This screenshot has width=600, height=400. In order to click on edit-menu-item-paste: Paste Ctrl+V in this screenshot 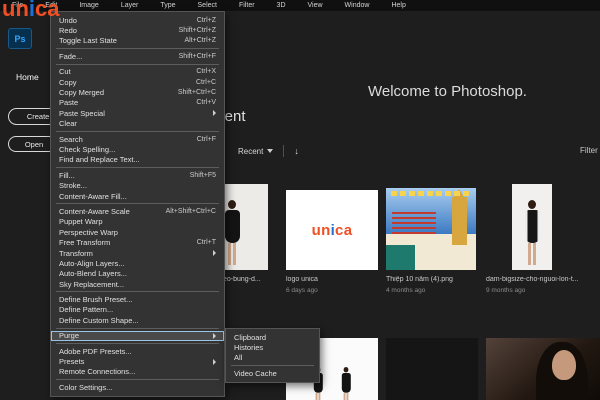, I will do `click(137, 103)`.